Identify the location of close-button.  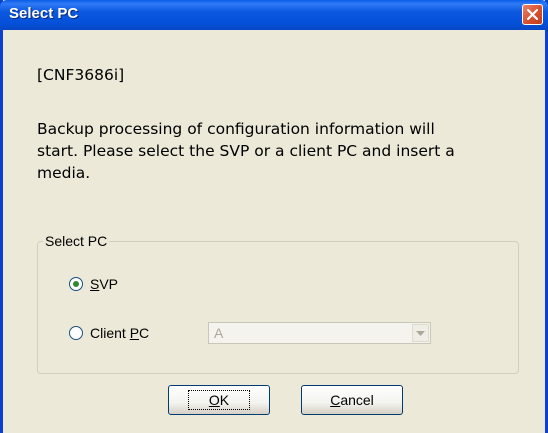
(532, 14).